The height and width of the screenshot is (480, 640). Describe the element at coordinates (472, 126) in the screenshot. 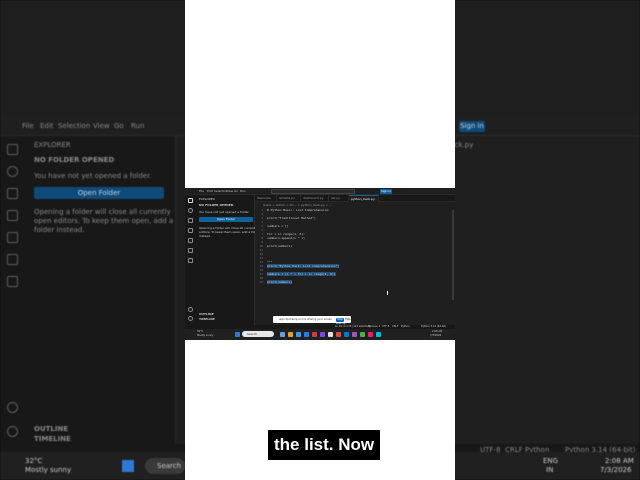

I see `bg-sign-in-button: Sign in` at that location.